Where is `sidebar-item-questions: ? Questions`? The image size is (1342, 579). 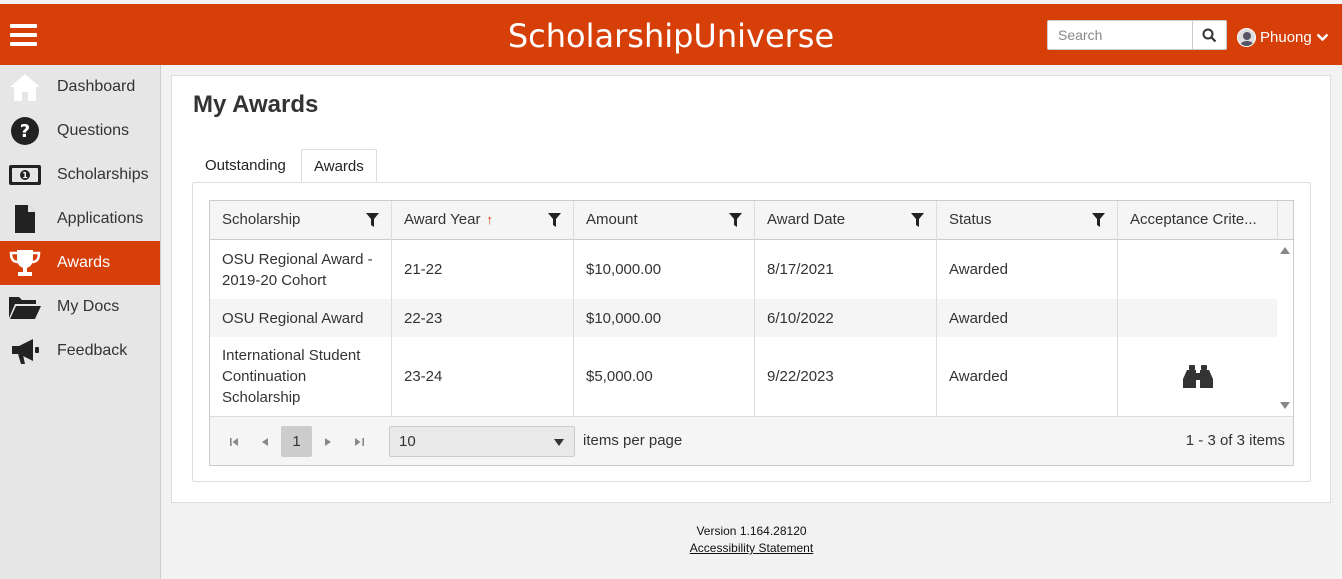
sidebar-item-questions: ? Questions is located at coordinates (80, 131).